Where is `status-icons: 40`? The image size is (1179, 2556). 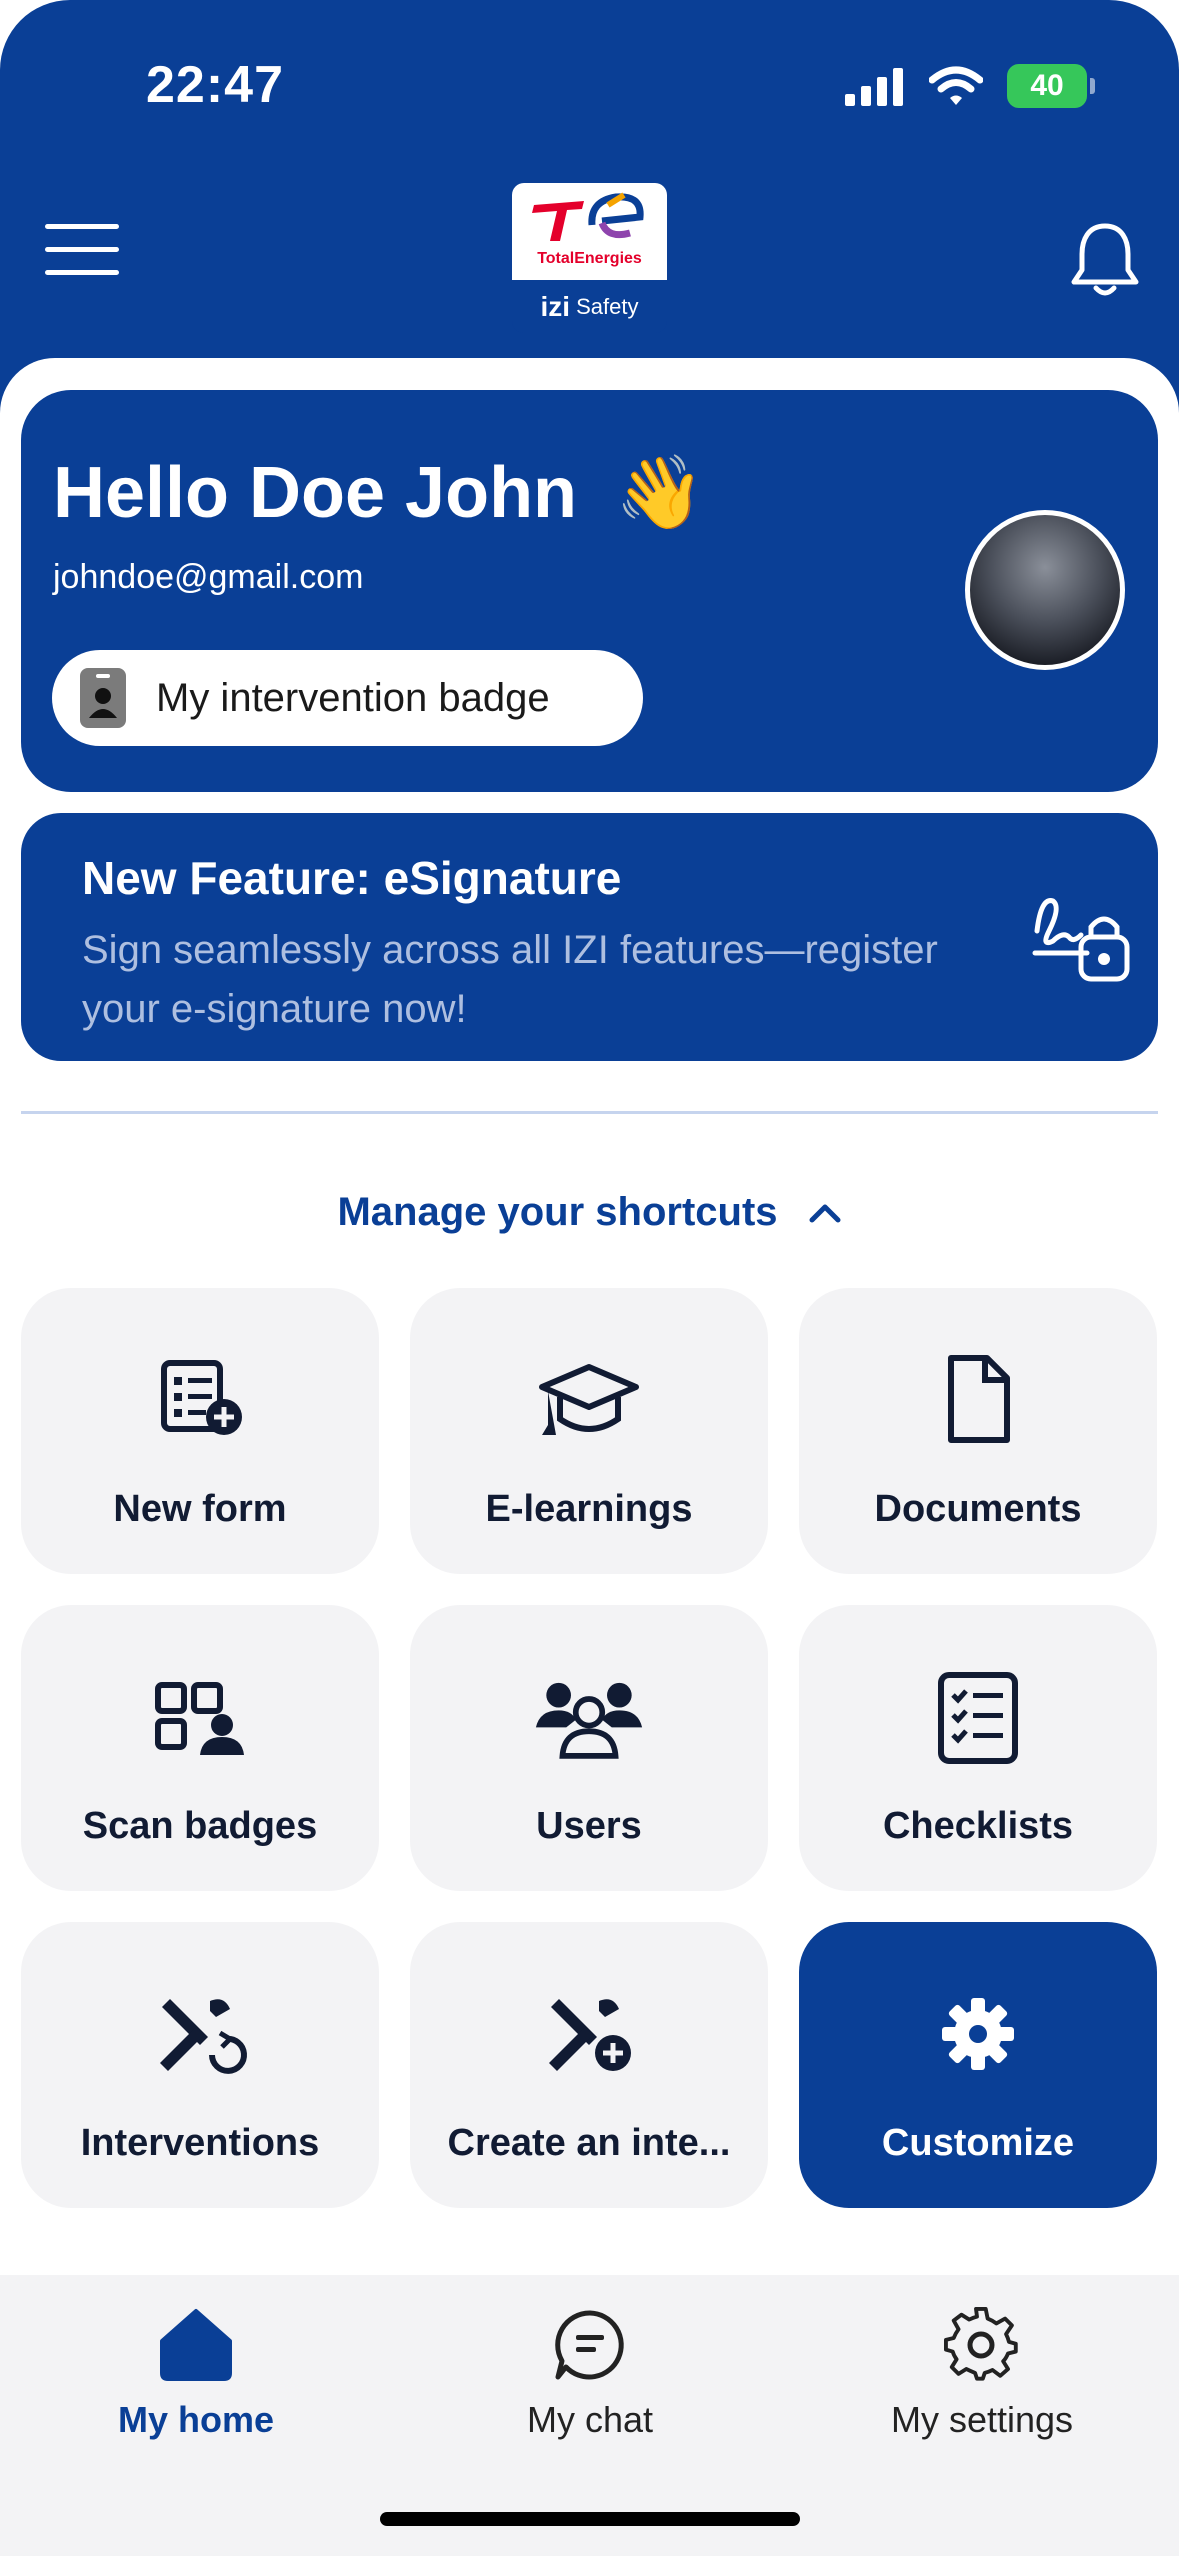 status-icons: 40 is located at coordinates (970, 86).